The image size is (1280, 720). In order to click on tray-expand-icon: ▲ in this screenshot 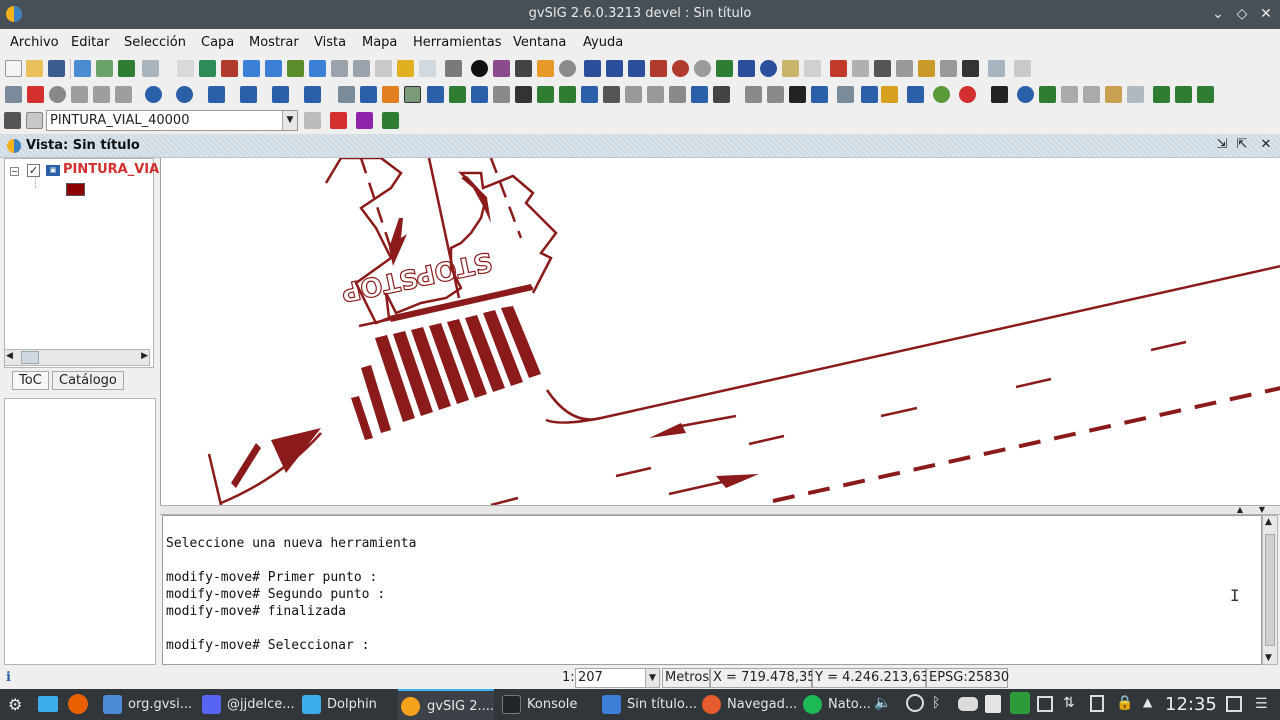, I will do `click(1147, 702)`.